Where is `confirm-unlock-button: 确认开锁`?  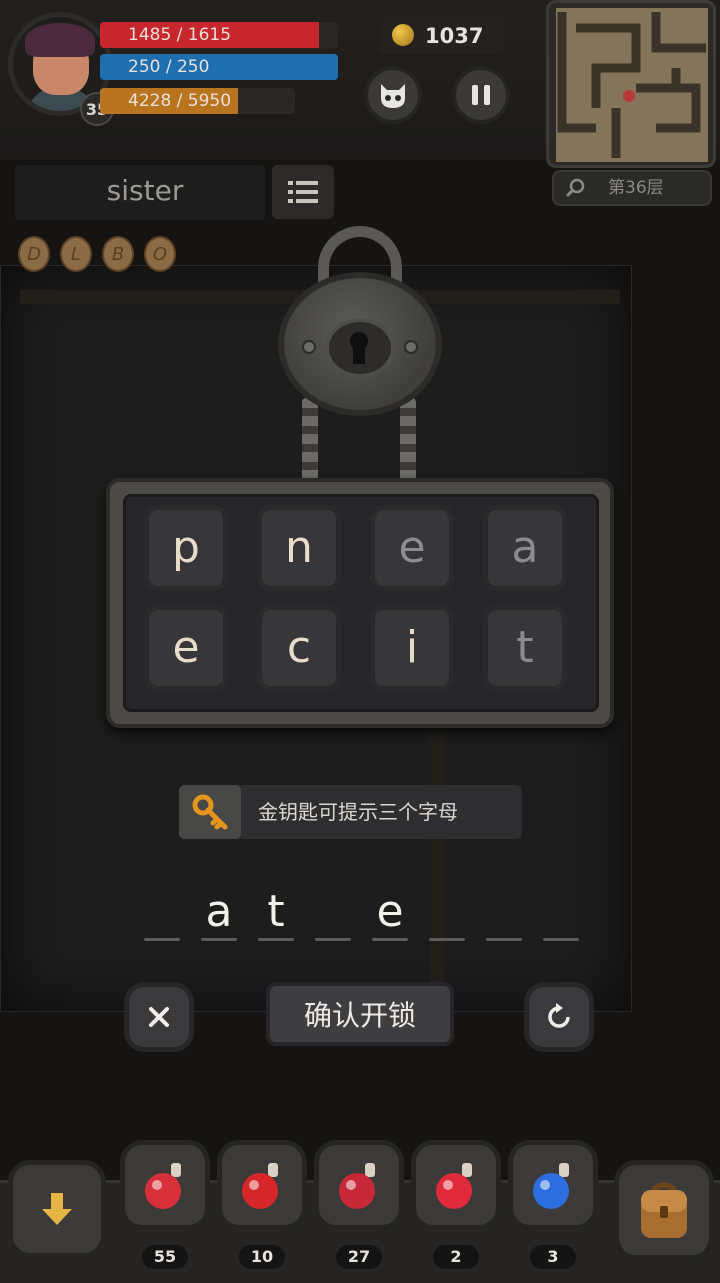
confirm-unlock-button: 确认开锁 is located at coordinates (360, 1014).